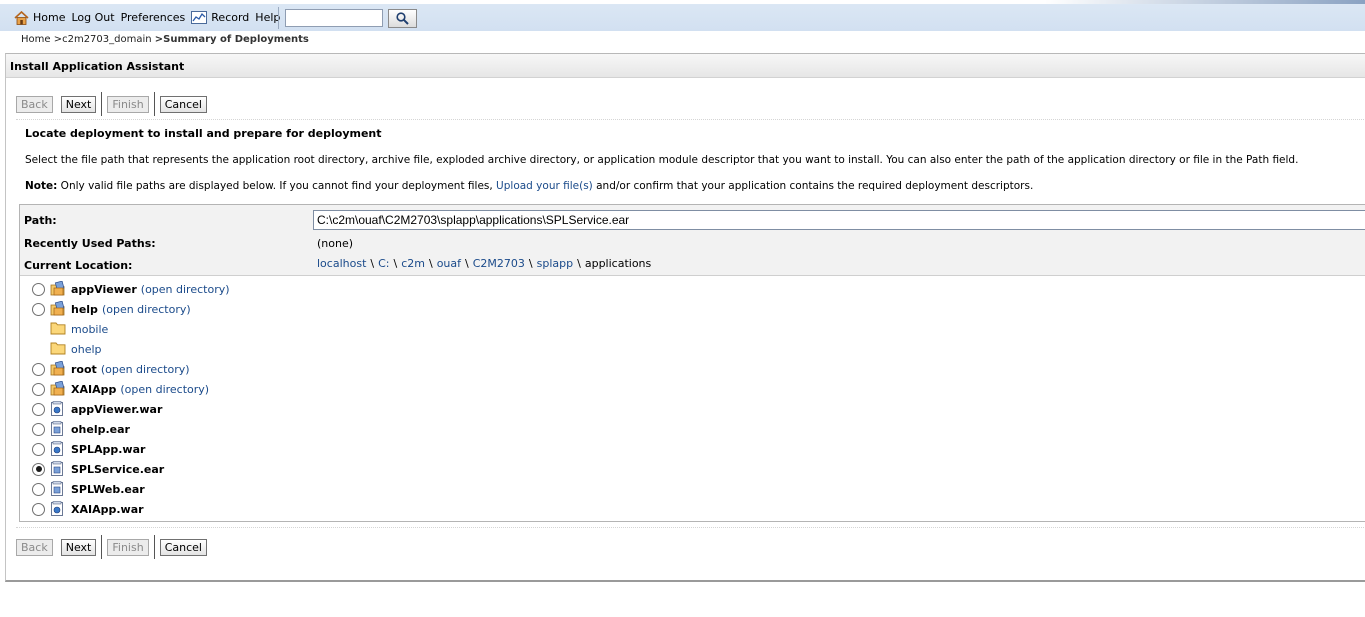 The image size is (1365, 617). I want to click on record-icon, so click(199, 17).